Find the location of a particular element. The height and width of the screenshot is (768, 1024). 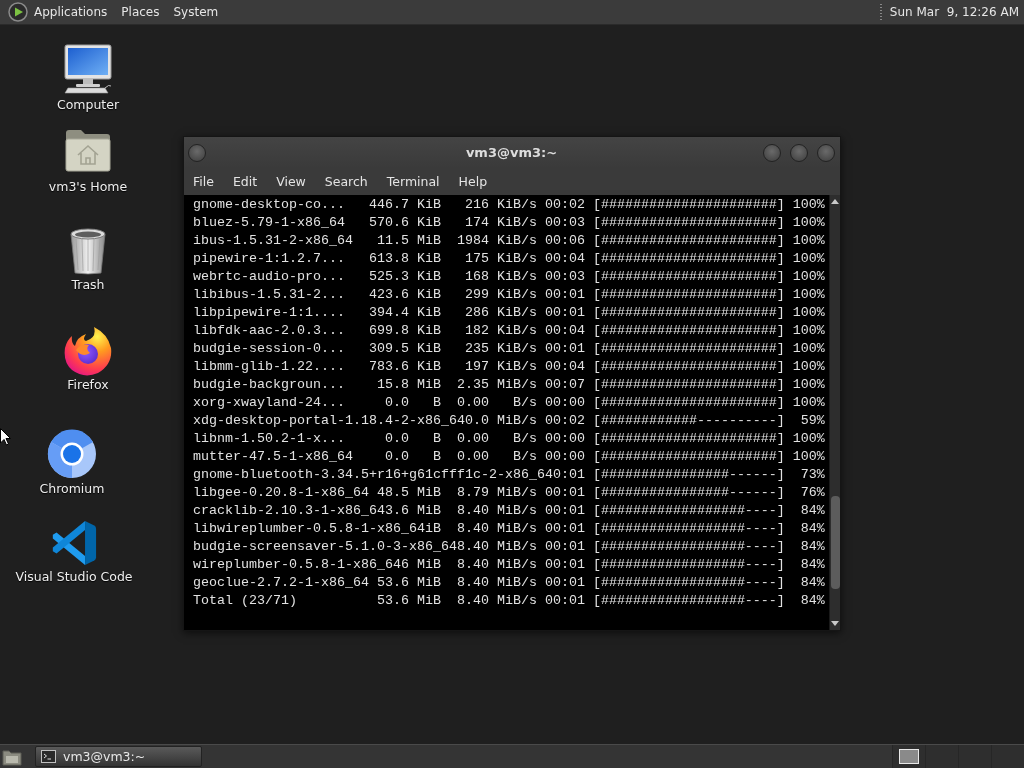

scroll-down-icon is located at coordinates (835, 623).